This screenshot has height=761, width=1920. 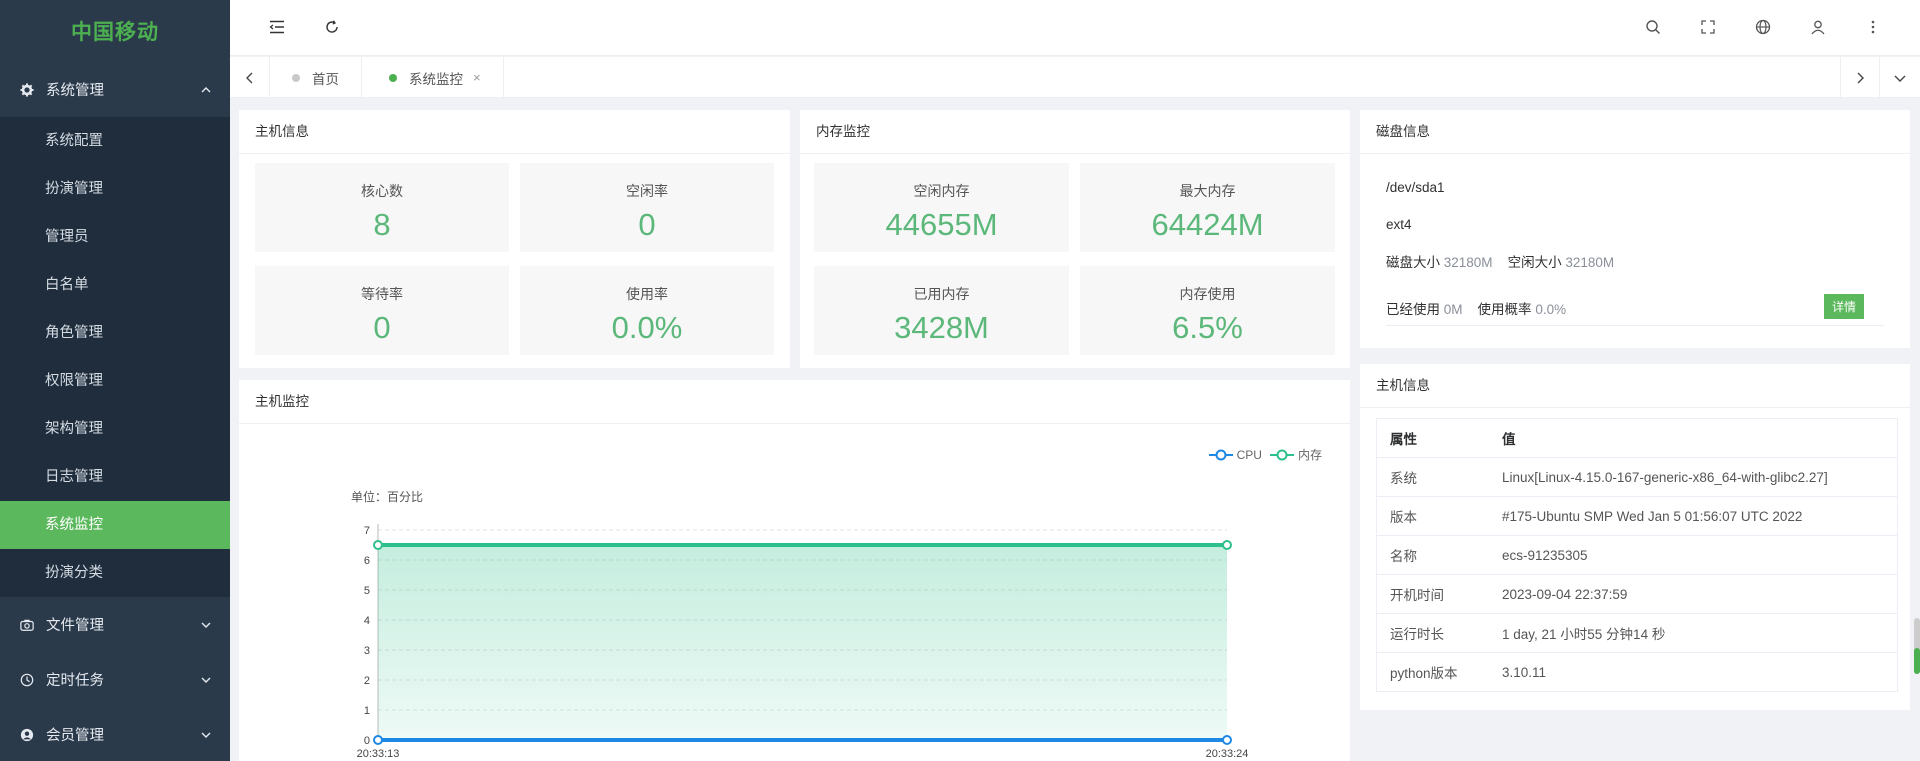 I want to click on chevron-right-icon, so click(x=1860, y=77).